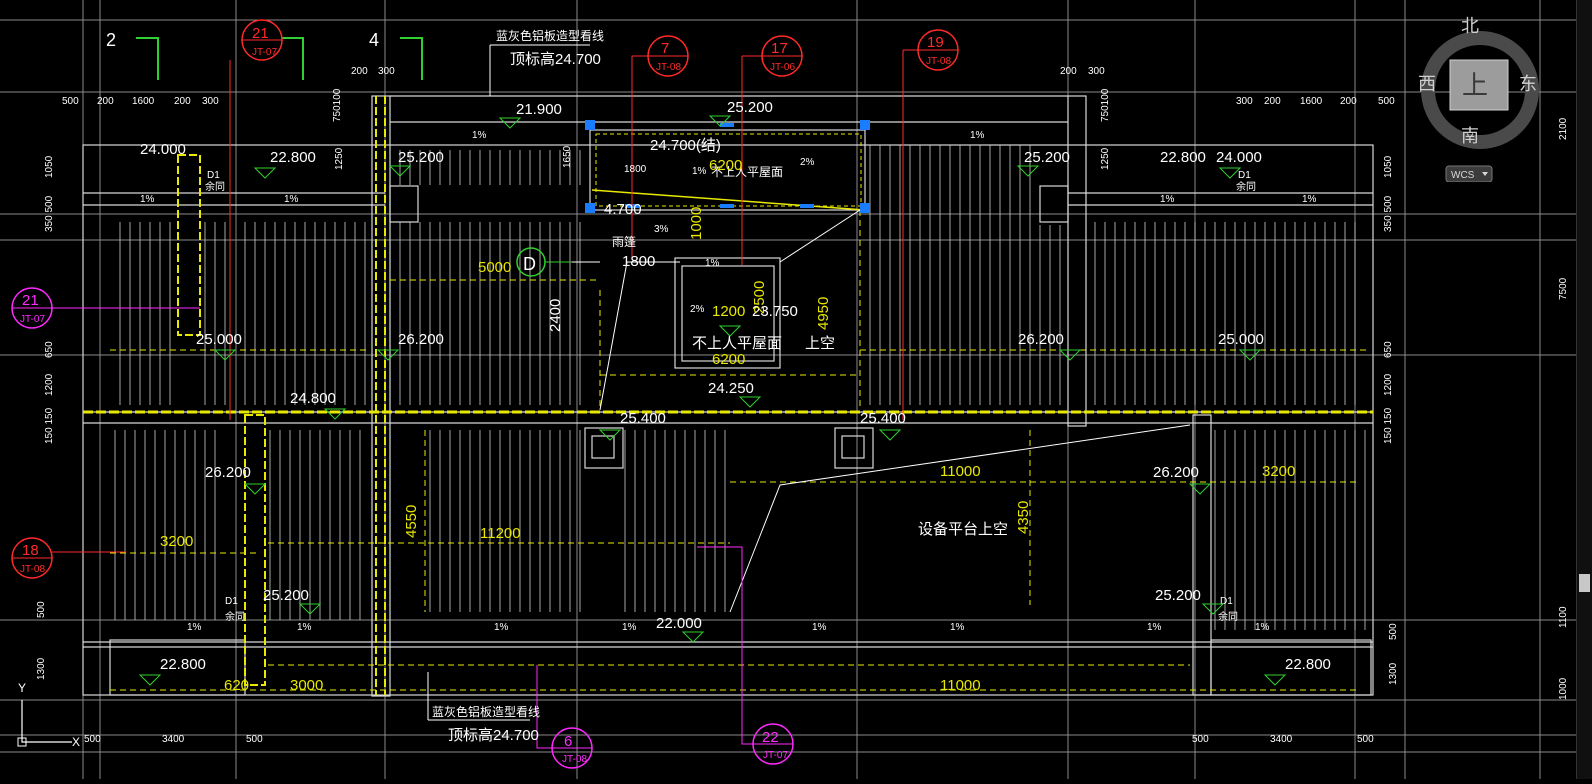 This screenshot has width=1592, height=784. Describe the element at coordinates (68, 558) in the screenshot. I see `callout-18: 18 JT-08` at that location.